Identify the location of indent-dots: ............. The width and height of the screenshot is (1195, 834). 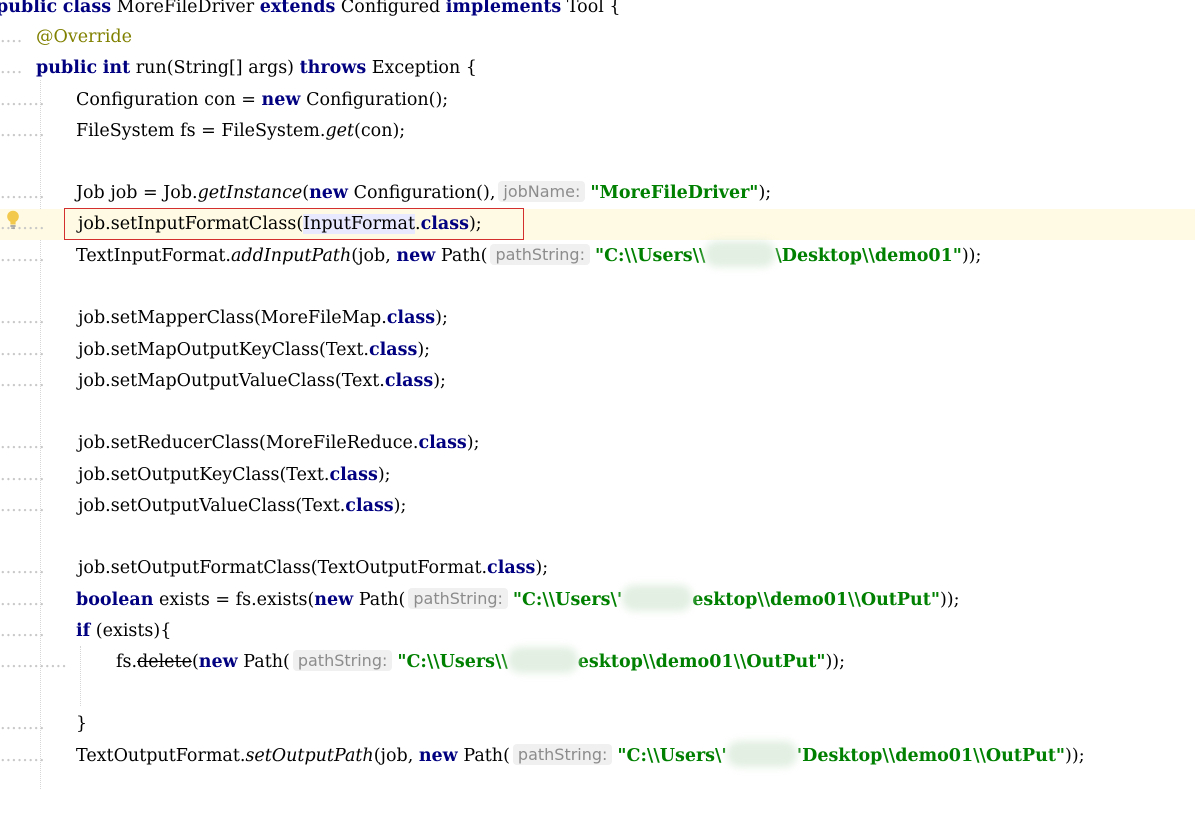
(33, 662).